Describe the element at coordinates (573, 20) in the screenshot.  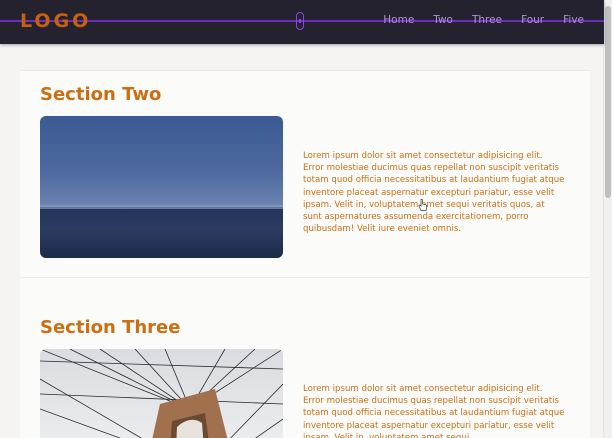
I see `nav-link-five: Five` at that location.